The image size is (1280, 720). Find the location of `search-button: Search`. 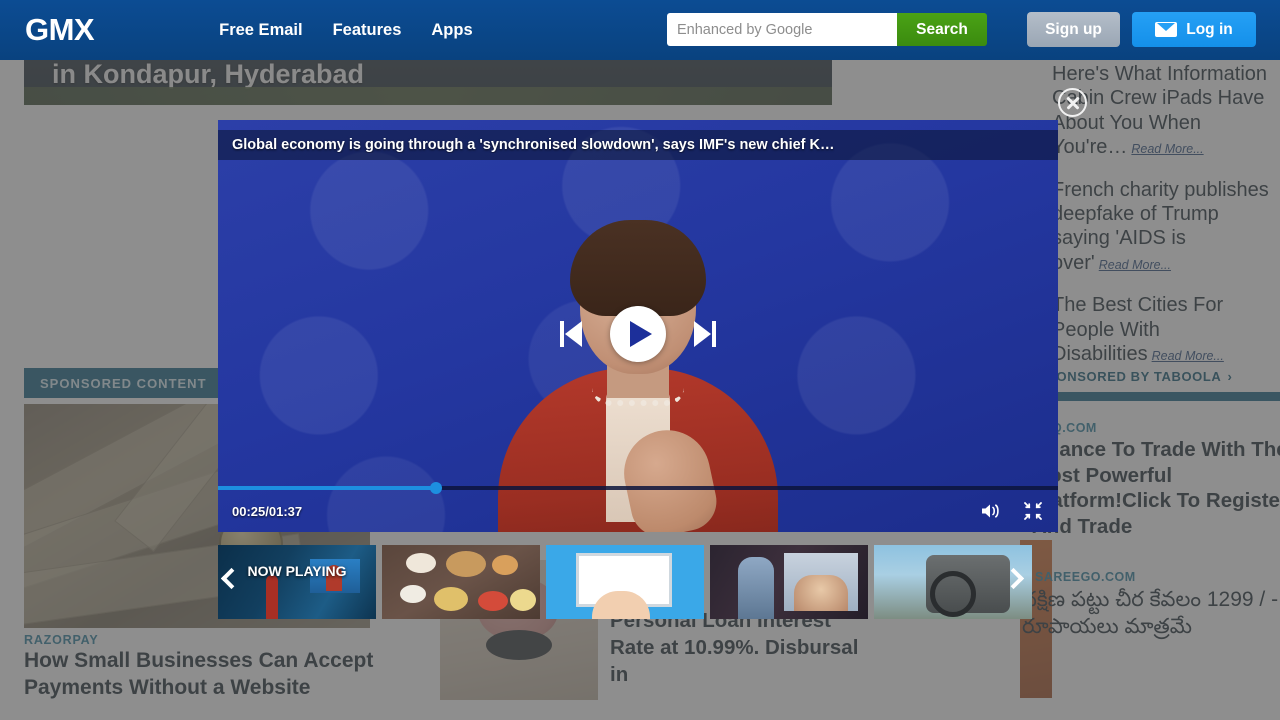

search-button: Search is located at coordinates (942, 29).